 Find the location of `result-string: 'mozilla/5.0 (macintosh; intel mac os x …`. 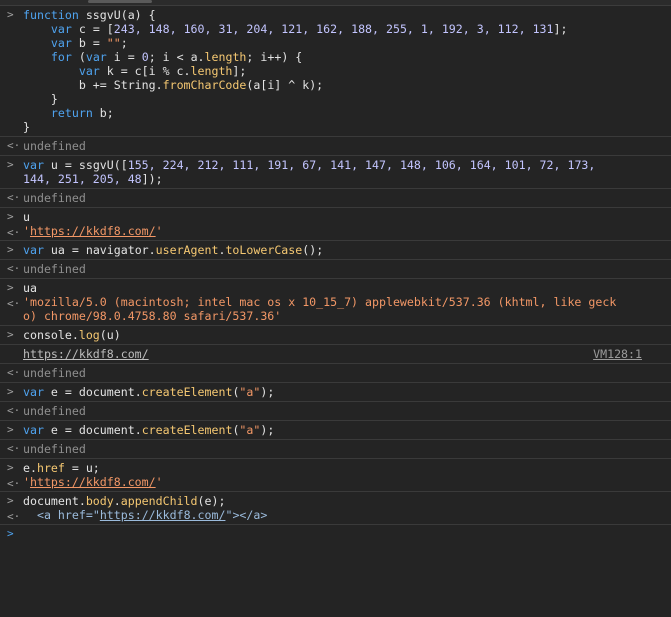

result-string: 'mozilla/5.0 (macintosh; intel mac os x … is located at coordinates (320, 302).